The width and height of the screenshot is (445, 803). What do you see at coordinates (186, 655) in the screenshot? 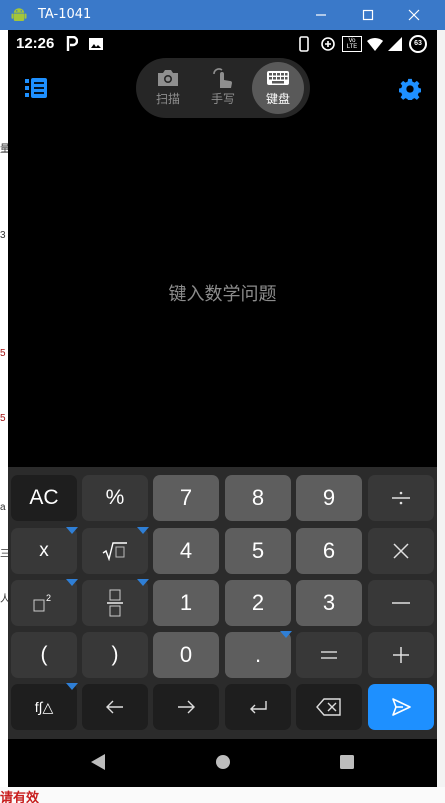
I see `key-0: 0` at bounding box center [186, 655].